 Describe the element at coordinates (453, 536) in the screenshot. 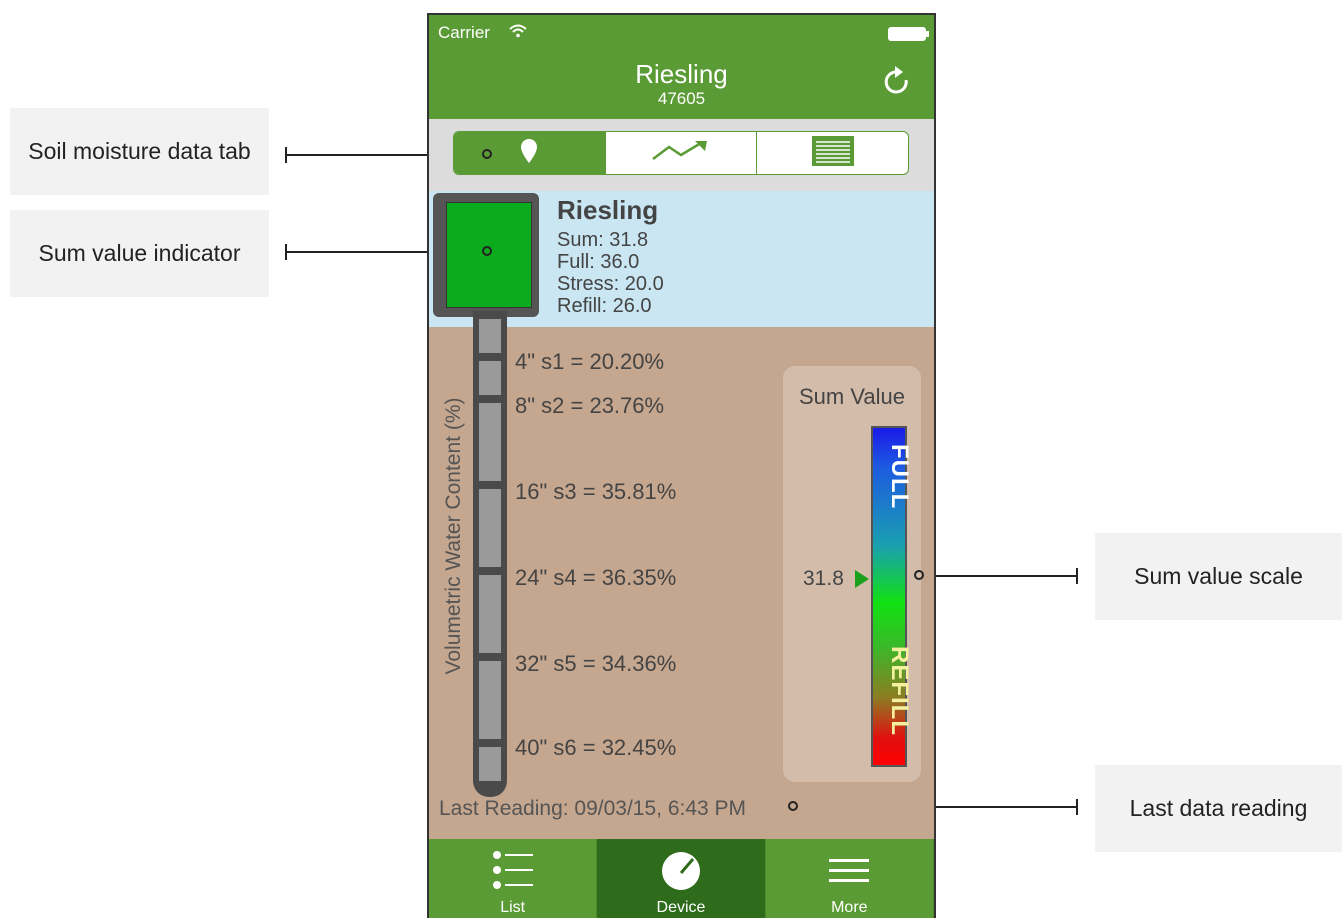

I see `vwc-axis-label: Volumetric Water Content (%)` at that location.